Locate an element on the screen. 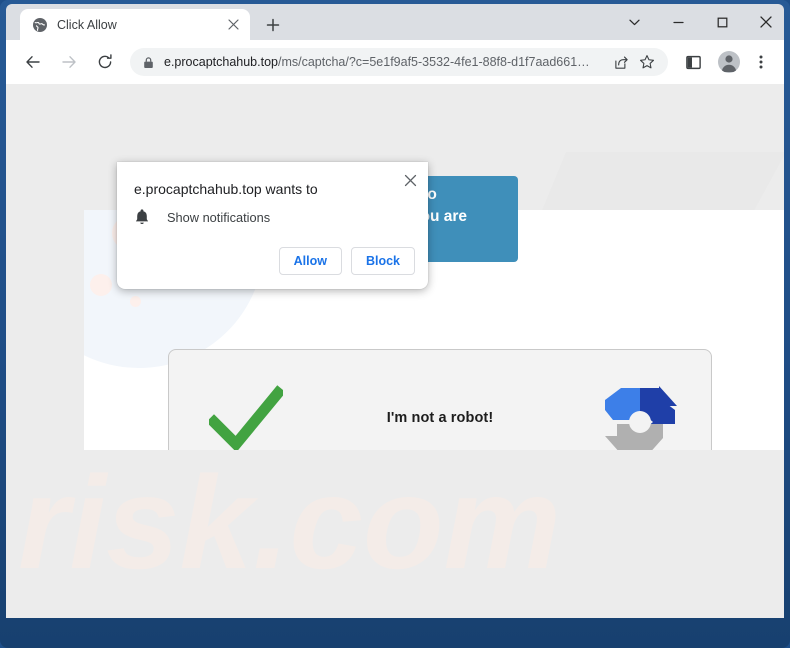 The height and width of the screenshot is (648, 790). tab-close-button is located at coordinates (233, 25).